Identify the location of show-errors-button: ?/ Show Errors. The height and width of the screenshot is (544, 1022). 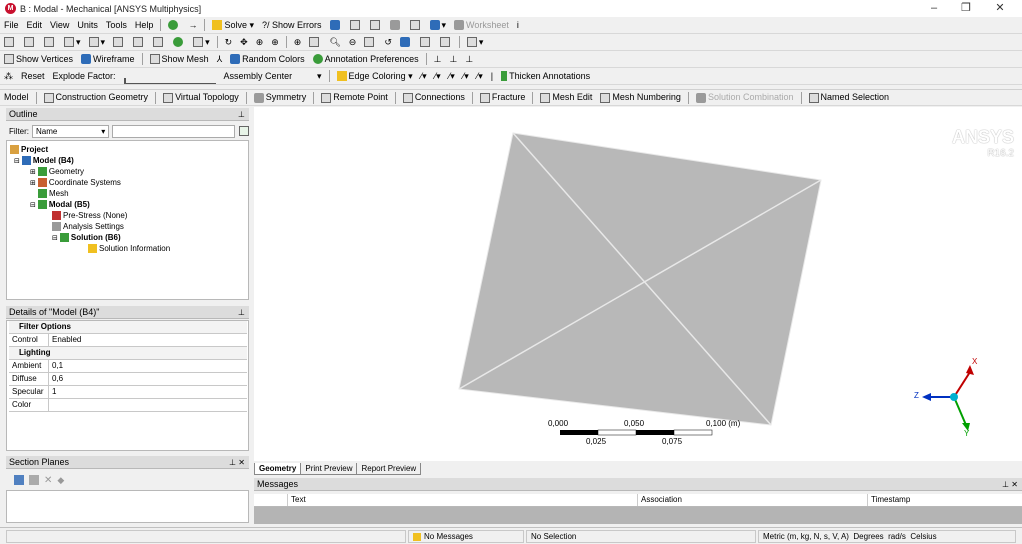
(292, 25).